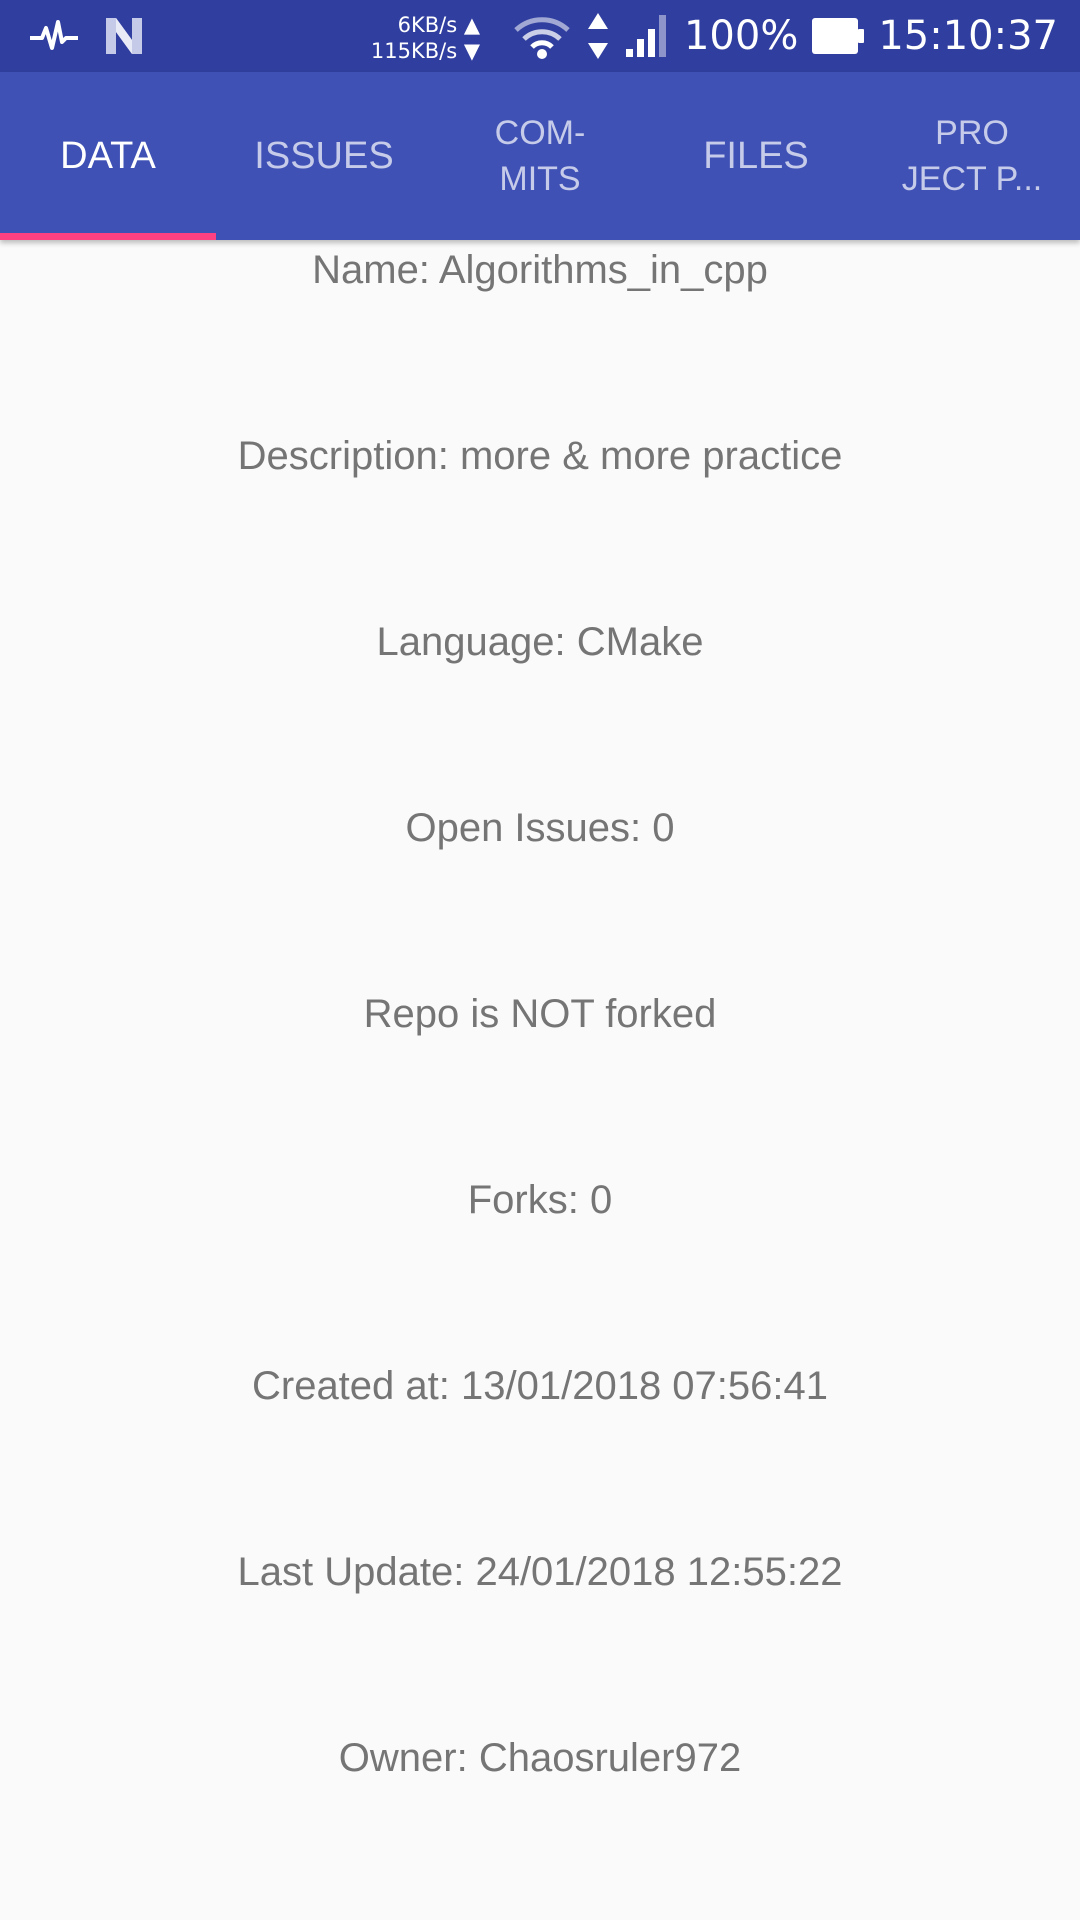  I want to click on tab-indicator, so click(108, 236).